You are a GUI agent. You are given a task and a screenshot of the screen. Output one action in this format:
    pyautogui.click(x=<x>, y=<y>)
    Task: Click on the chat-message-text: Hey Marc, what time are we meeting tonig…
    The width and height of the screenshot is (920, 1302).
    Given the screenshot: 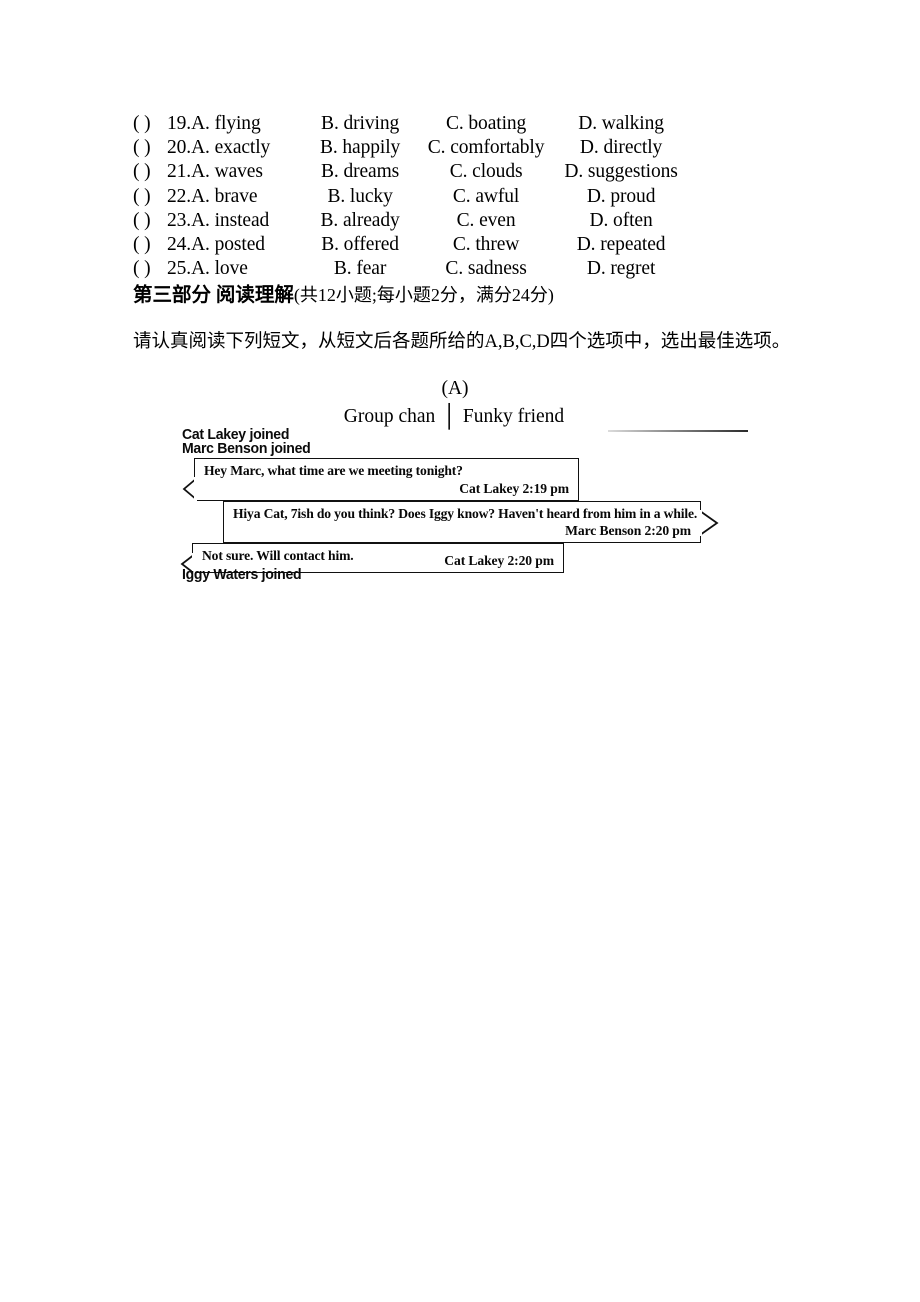 What is the action you would take?
    pyautogui.click(x=333, y=470)
    